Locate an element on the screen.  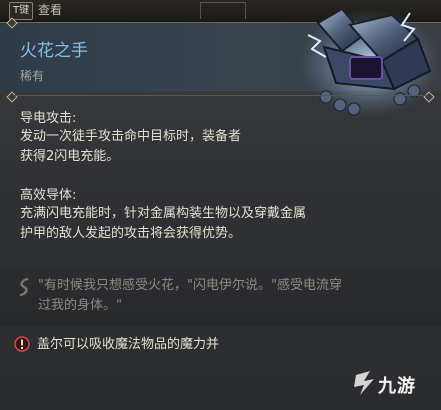
divider is located at coordinates (220, 95).